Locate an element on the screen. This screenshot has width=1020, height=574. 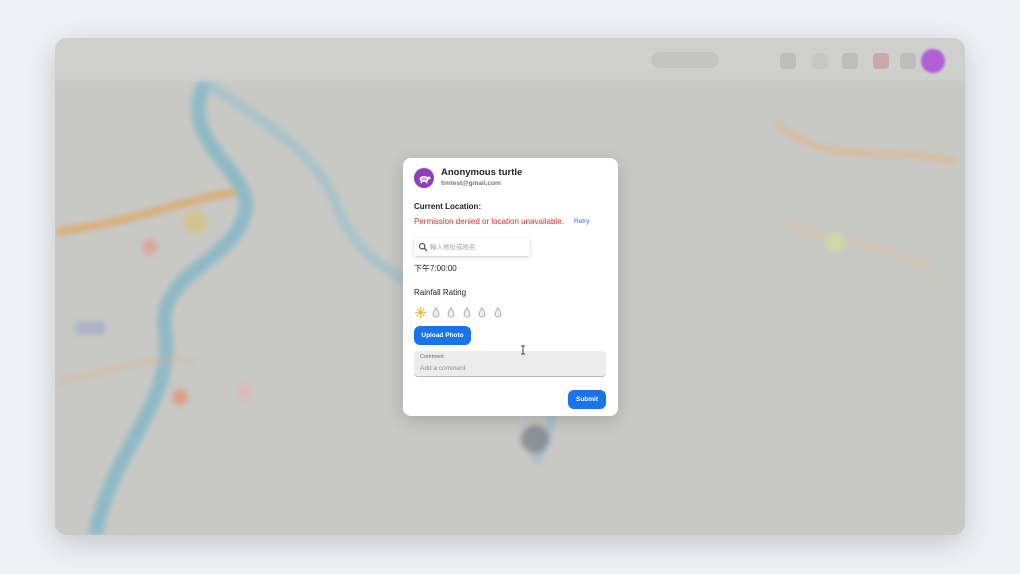
sun-icon is located at coordinates (420, 312).